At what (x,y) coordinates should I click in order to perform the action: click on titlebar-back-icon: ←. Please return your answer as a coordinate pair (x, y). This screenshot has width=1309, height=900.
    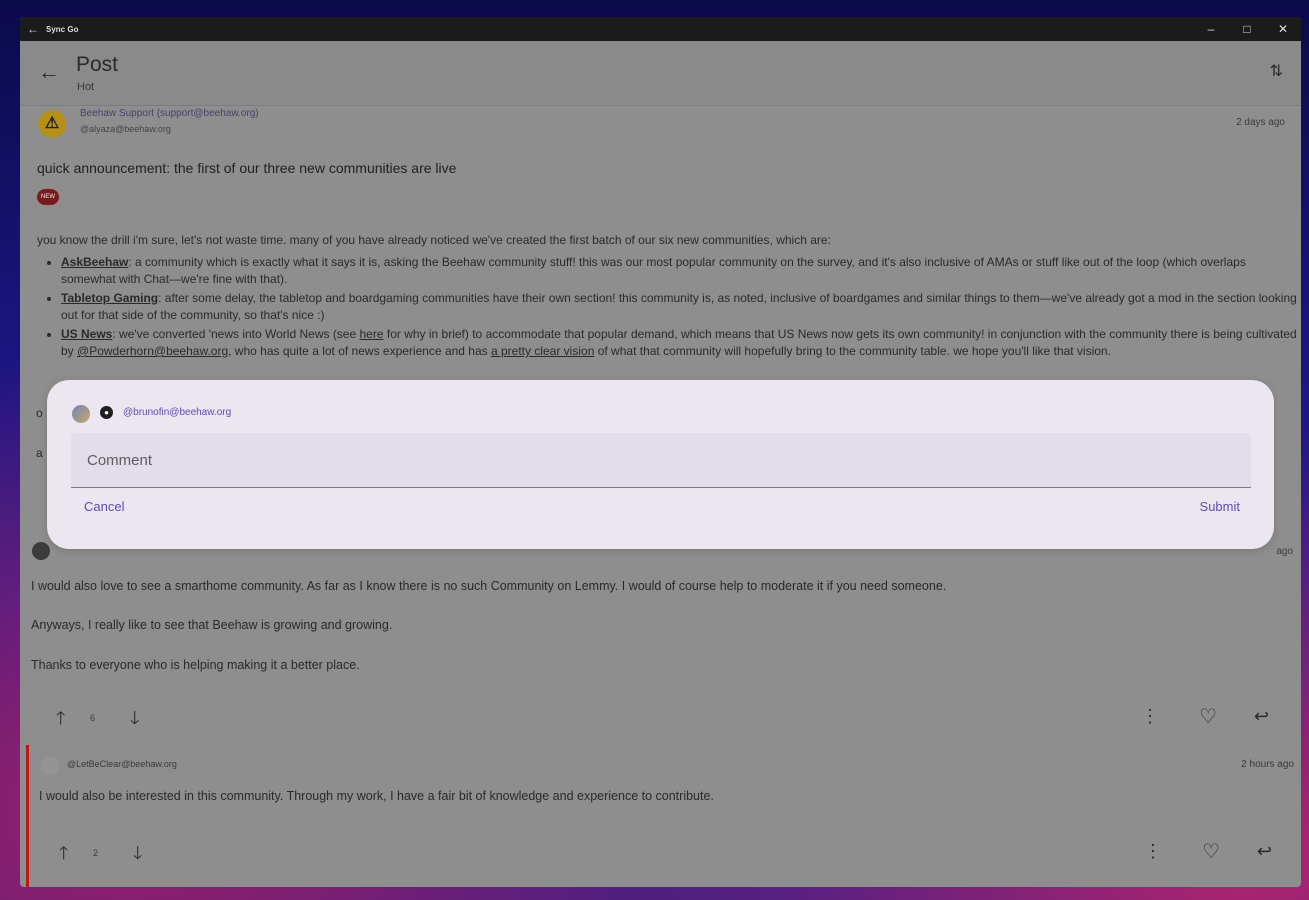
    Looking at the image, I should click on (33, 29).